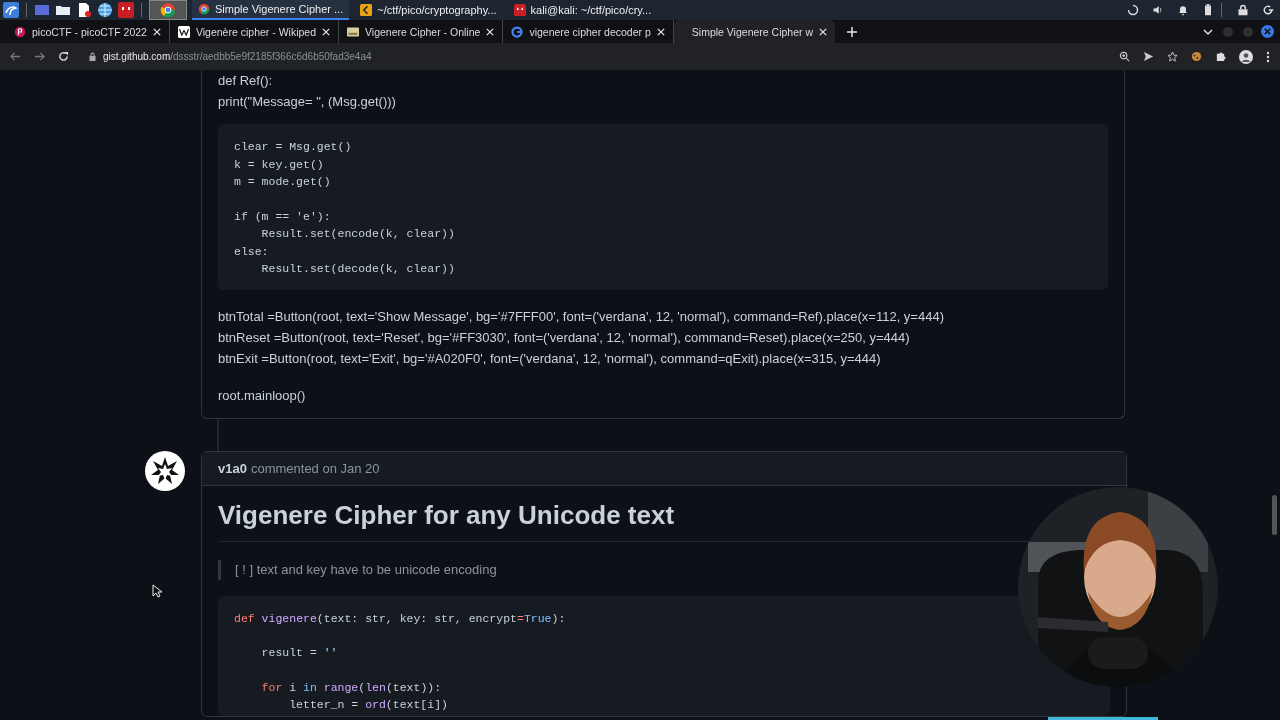 This screenshot has width=1280, height=720. What do you see at coordinates (564, 337) in the screenshot?
I see `body-text: btnReset =Button(root, text='Reset', bg='#FF3030', font=('verdana', 12, 'normal'), command=Reset).place(x=250, y=444)` at bounding box center [564, 337].